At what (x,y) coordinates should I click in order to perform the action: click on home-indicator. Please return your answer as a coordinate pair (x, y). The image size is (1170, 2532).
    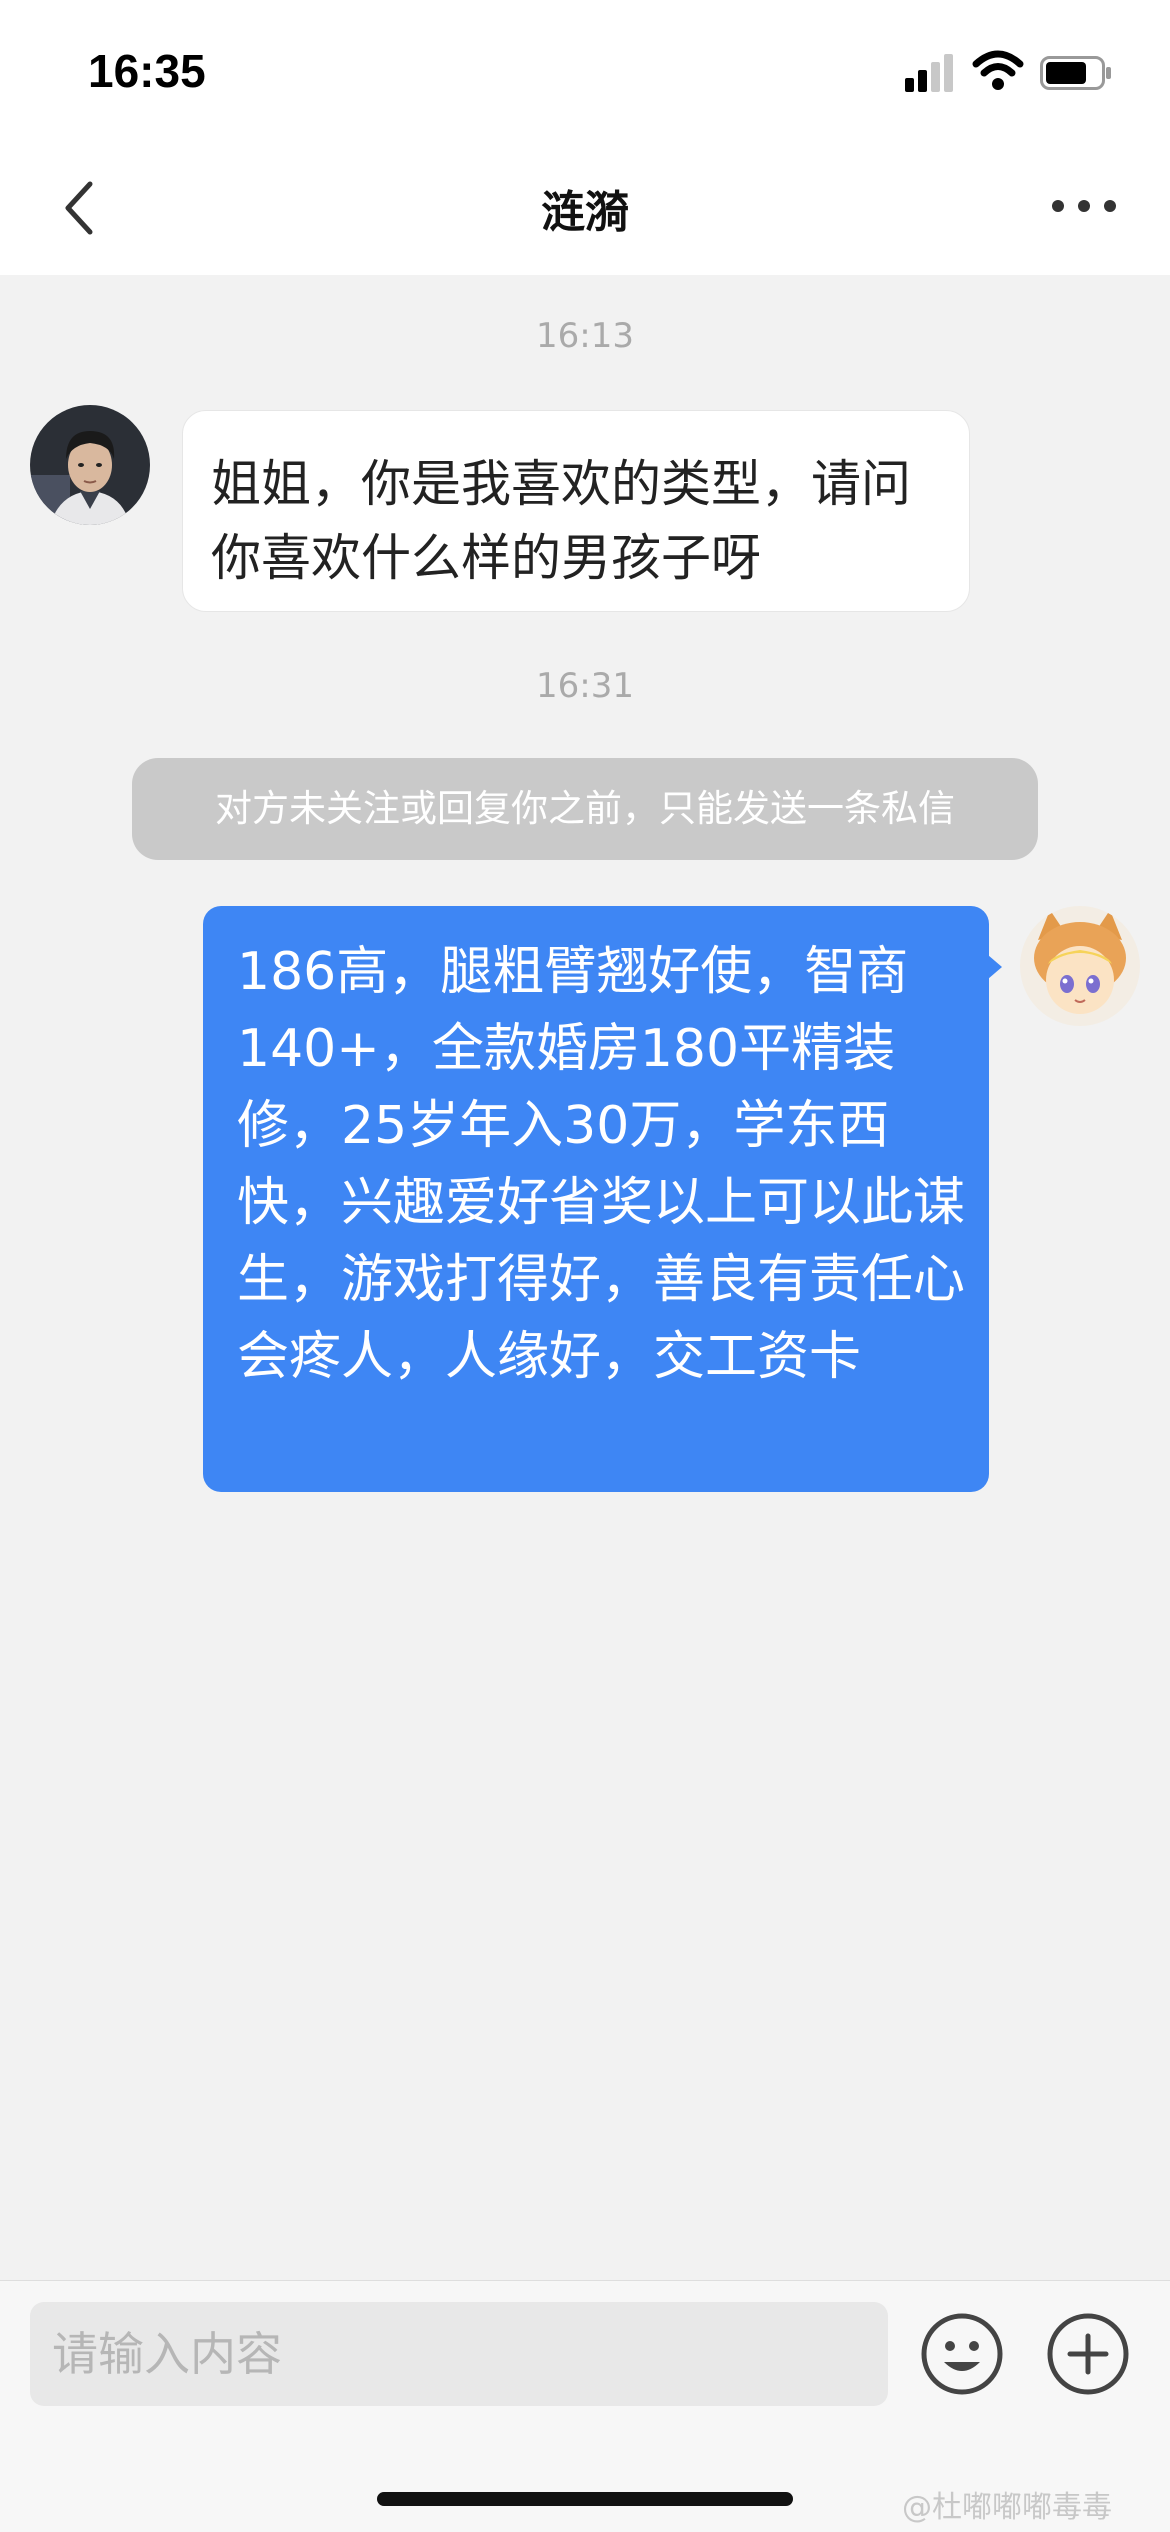
    Looking at the image, I should click on (585, 2499).